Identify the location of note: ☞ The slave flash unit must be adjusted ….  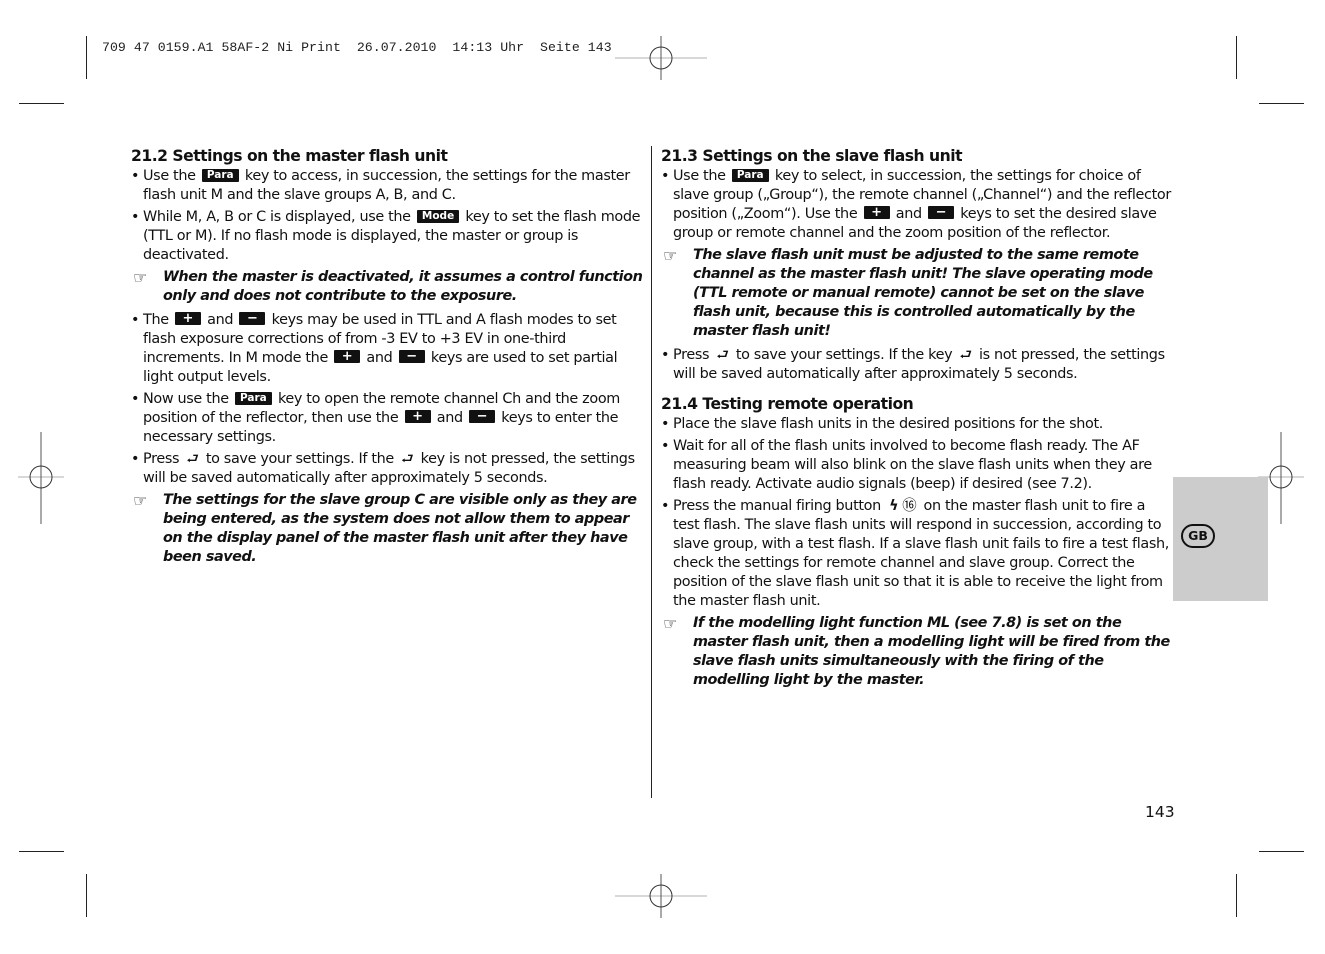
(908, 292).